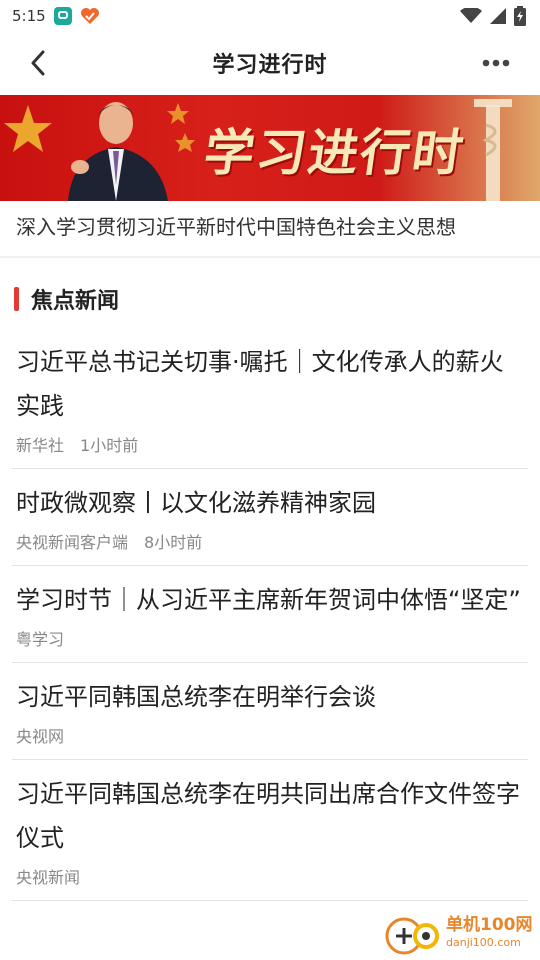 Image resolution: width=540 pixels, height=960 pixels. Describe the element at coordinates (173, 542) in the screenshot. I see `news-time: 8小时前` at that location.